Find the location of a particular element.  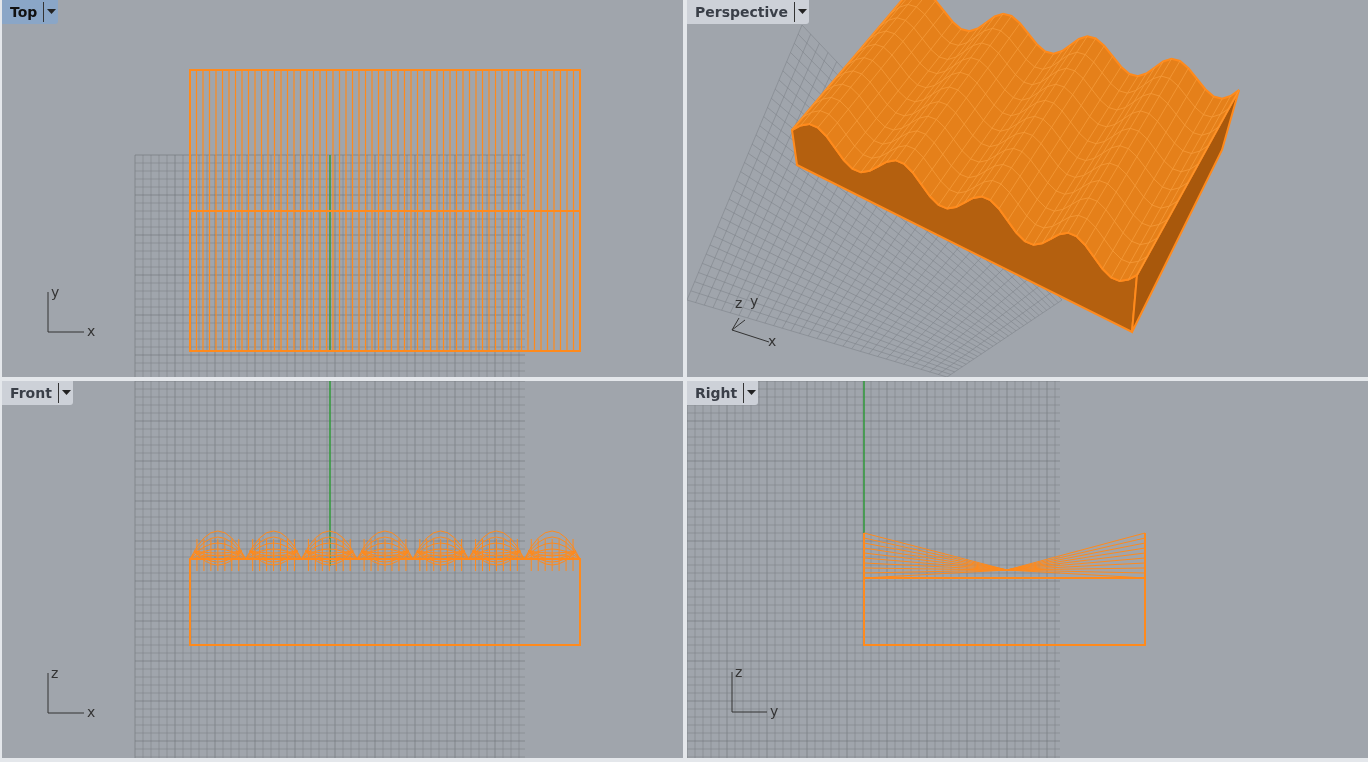

viewport-tab: Top is located at coordinates (30, 12).